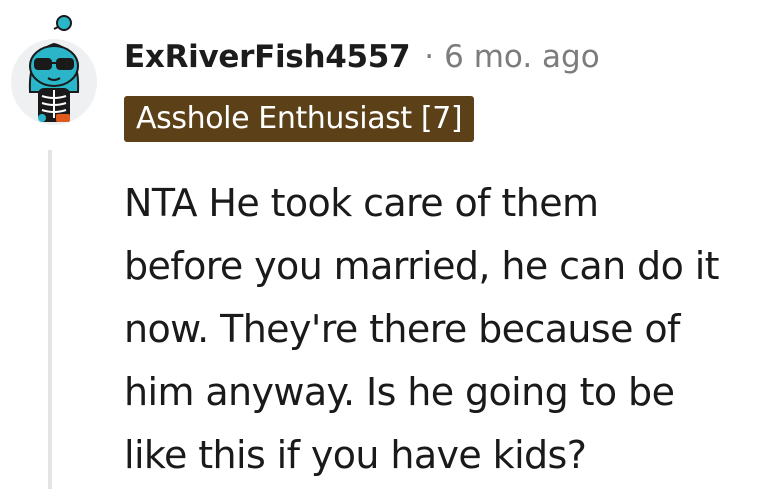  Describe the element at coordinates (267, 57) in the screenshot. I see `username-link: ExRiverFish4557` at that location.